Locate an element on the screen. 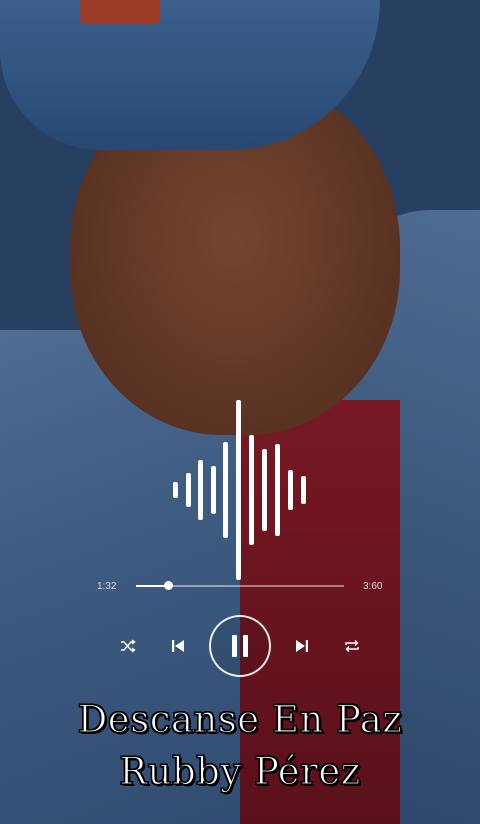  next-button is located at coordinates (302, 646).